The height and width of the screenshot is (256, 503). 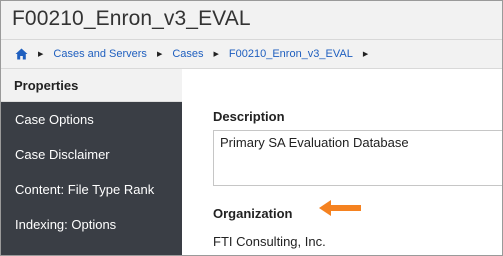 I want to click on home-icon, so click(x=21, y=54).